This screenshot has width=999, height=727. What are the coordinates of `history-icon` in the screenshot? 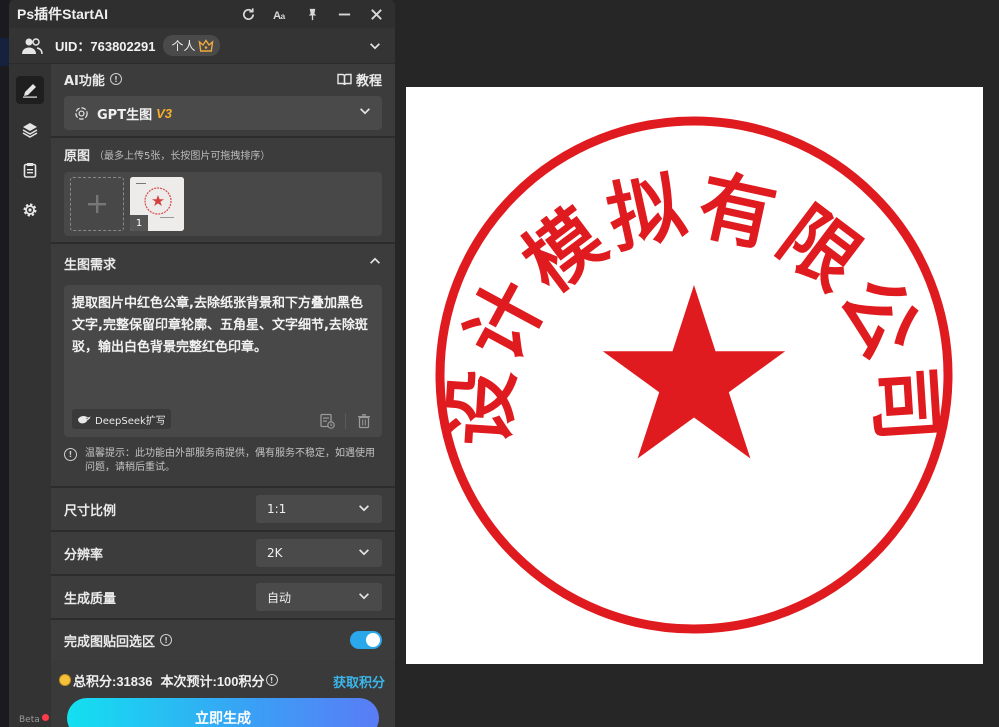 It's located at (327, 421).